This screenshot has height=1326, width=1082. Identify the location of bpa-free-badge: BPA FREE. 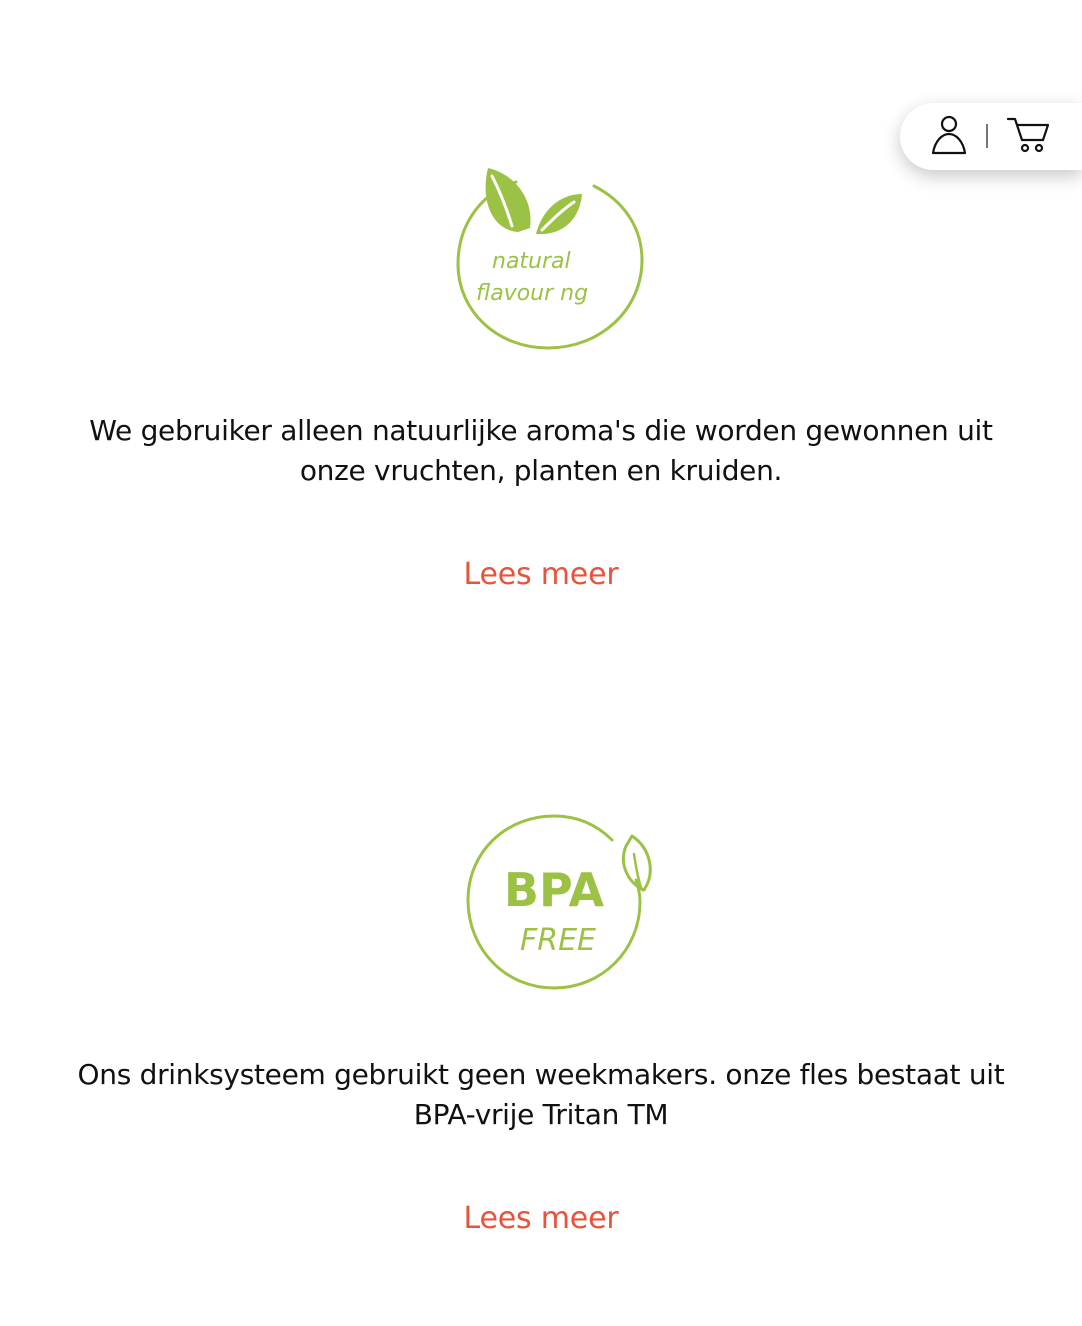
(559, 902).